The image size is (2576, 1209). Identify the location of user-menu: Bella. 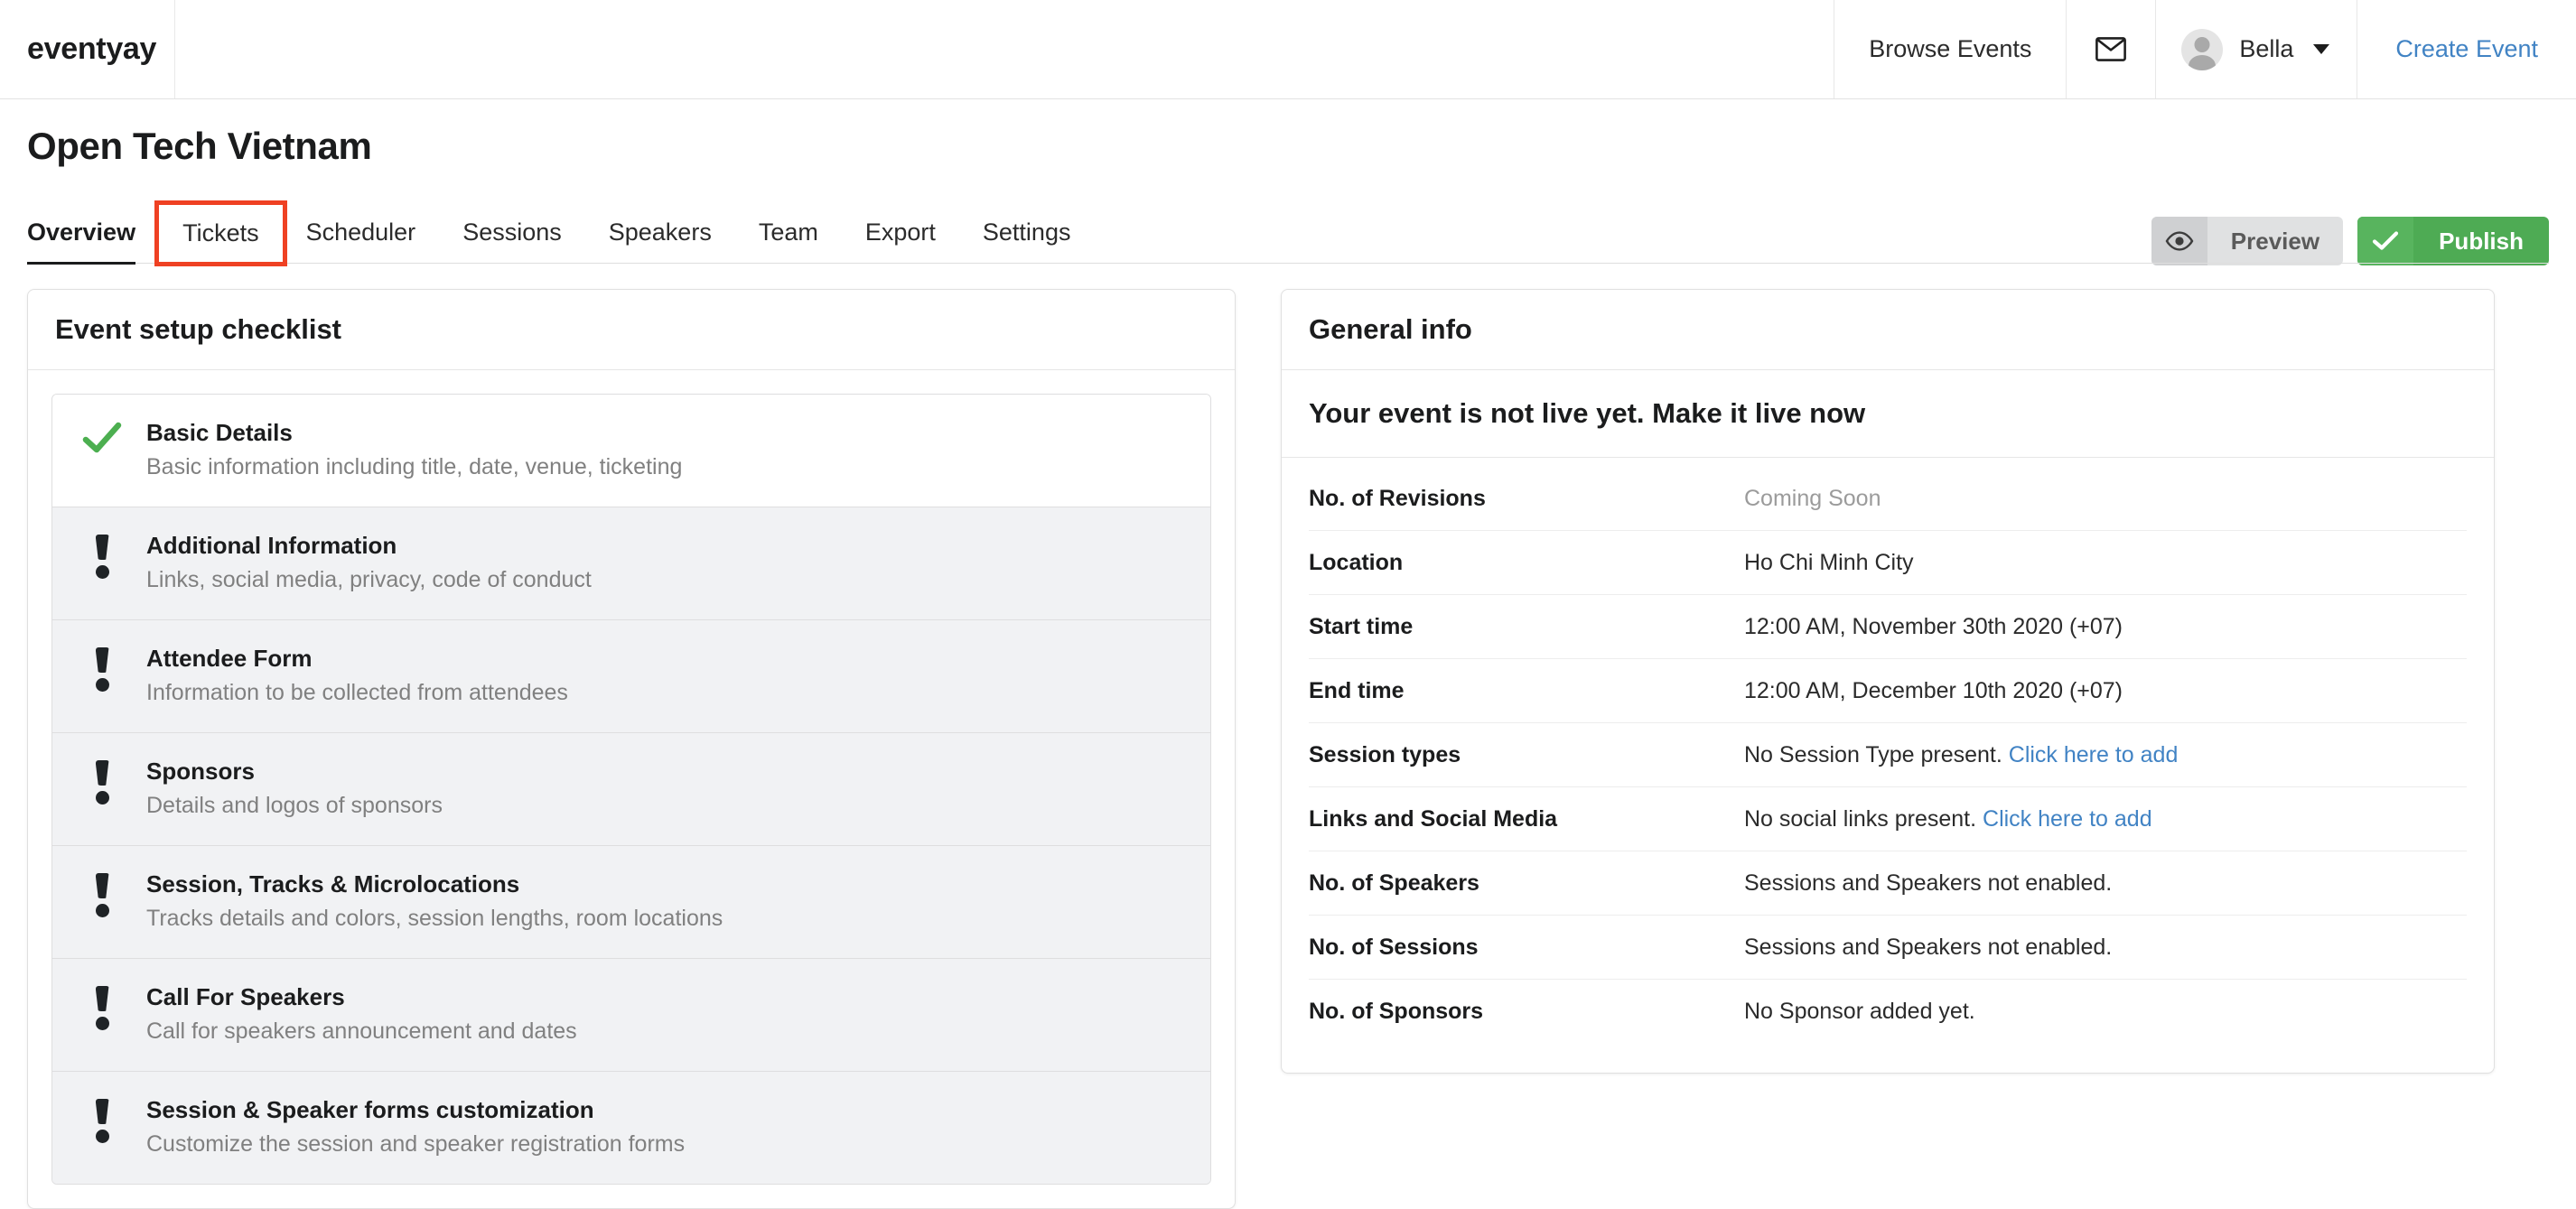
(2256, 49).